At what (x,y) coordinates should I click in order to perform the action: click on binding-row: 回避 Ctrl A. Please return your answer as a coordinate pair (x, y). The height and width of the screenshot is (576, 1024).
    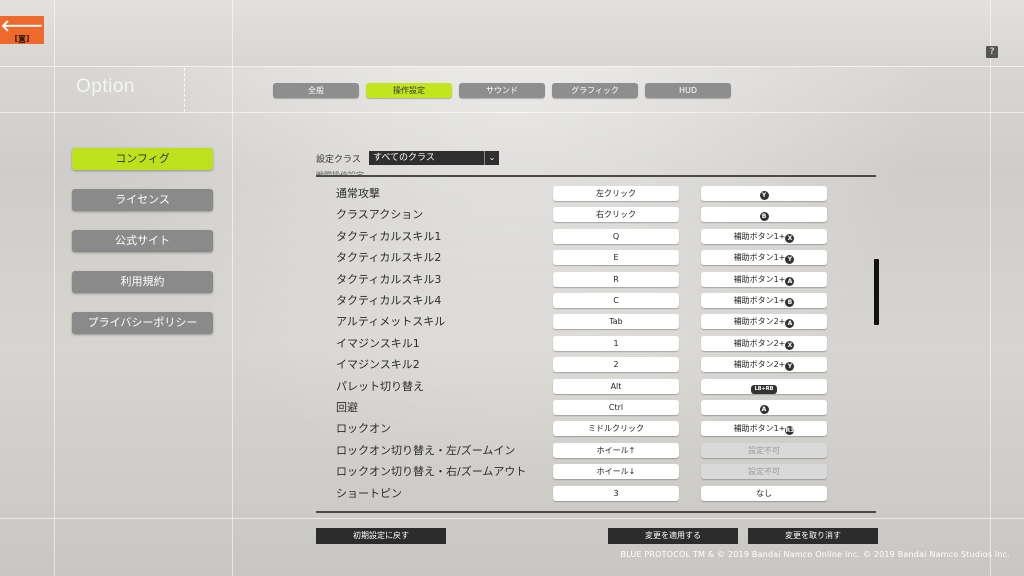
    Looking at the image, I should click on (596, 408).